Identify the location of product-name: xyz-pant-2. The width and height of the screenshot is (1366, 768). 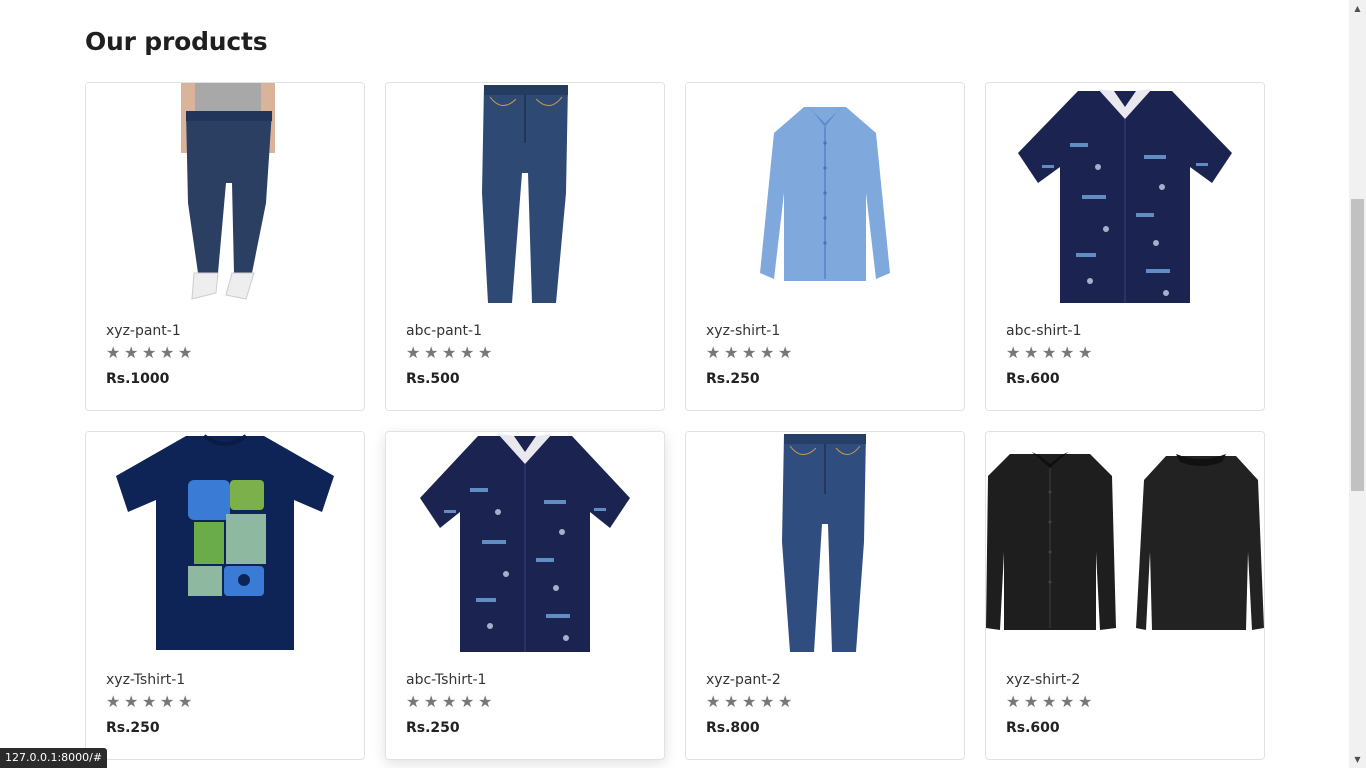
(743, 680).